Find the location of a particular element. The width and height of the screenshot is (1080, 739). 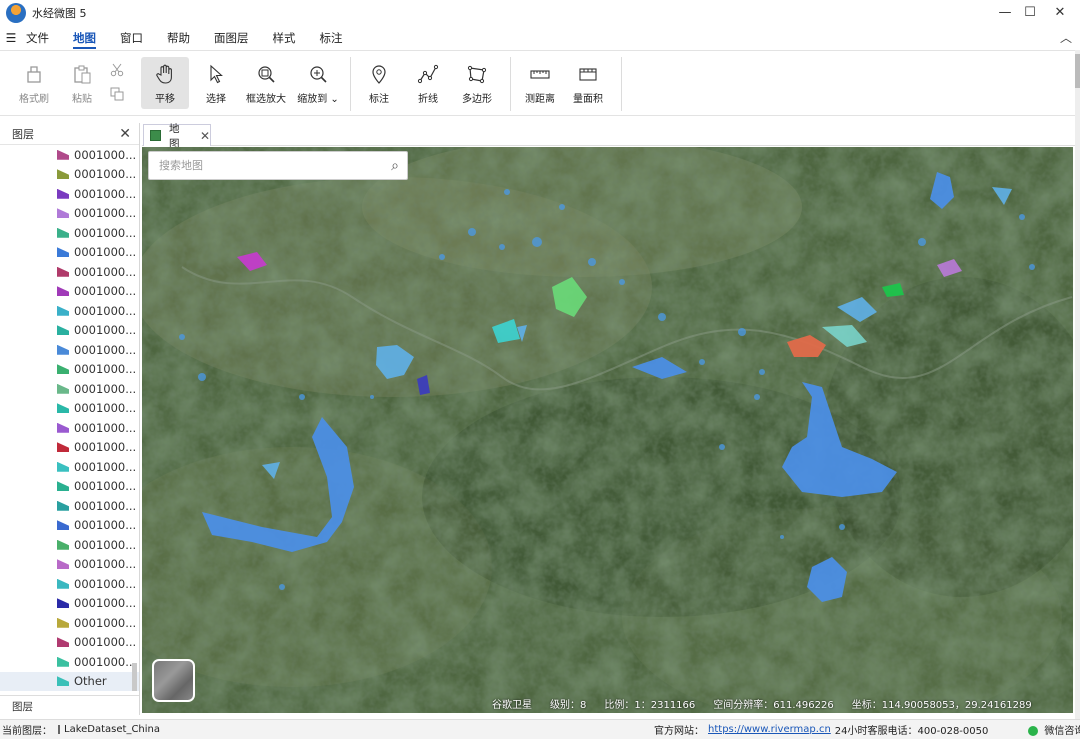

menu-help: 帮助 is located at coordinates (178, 38).